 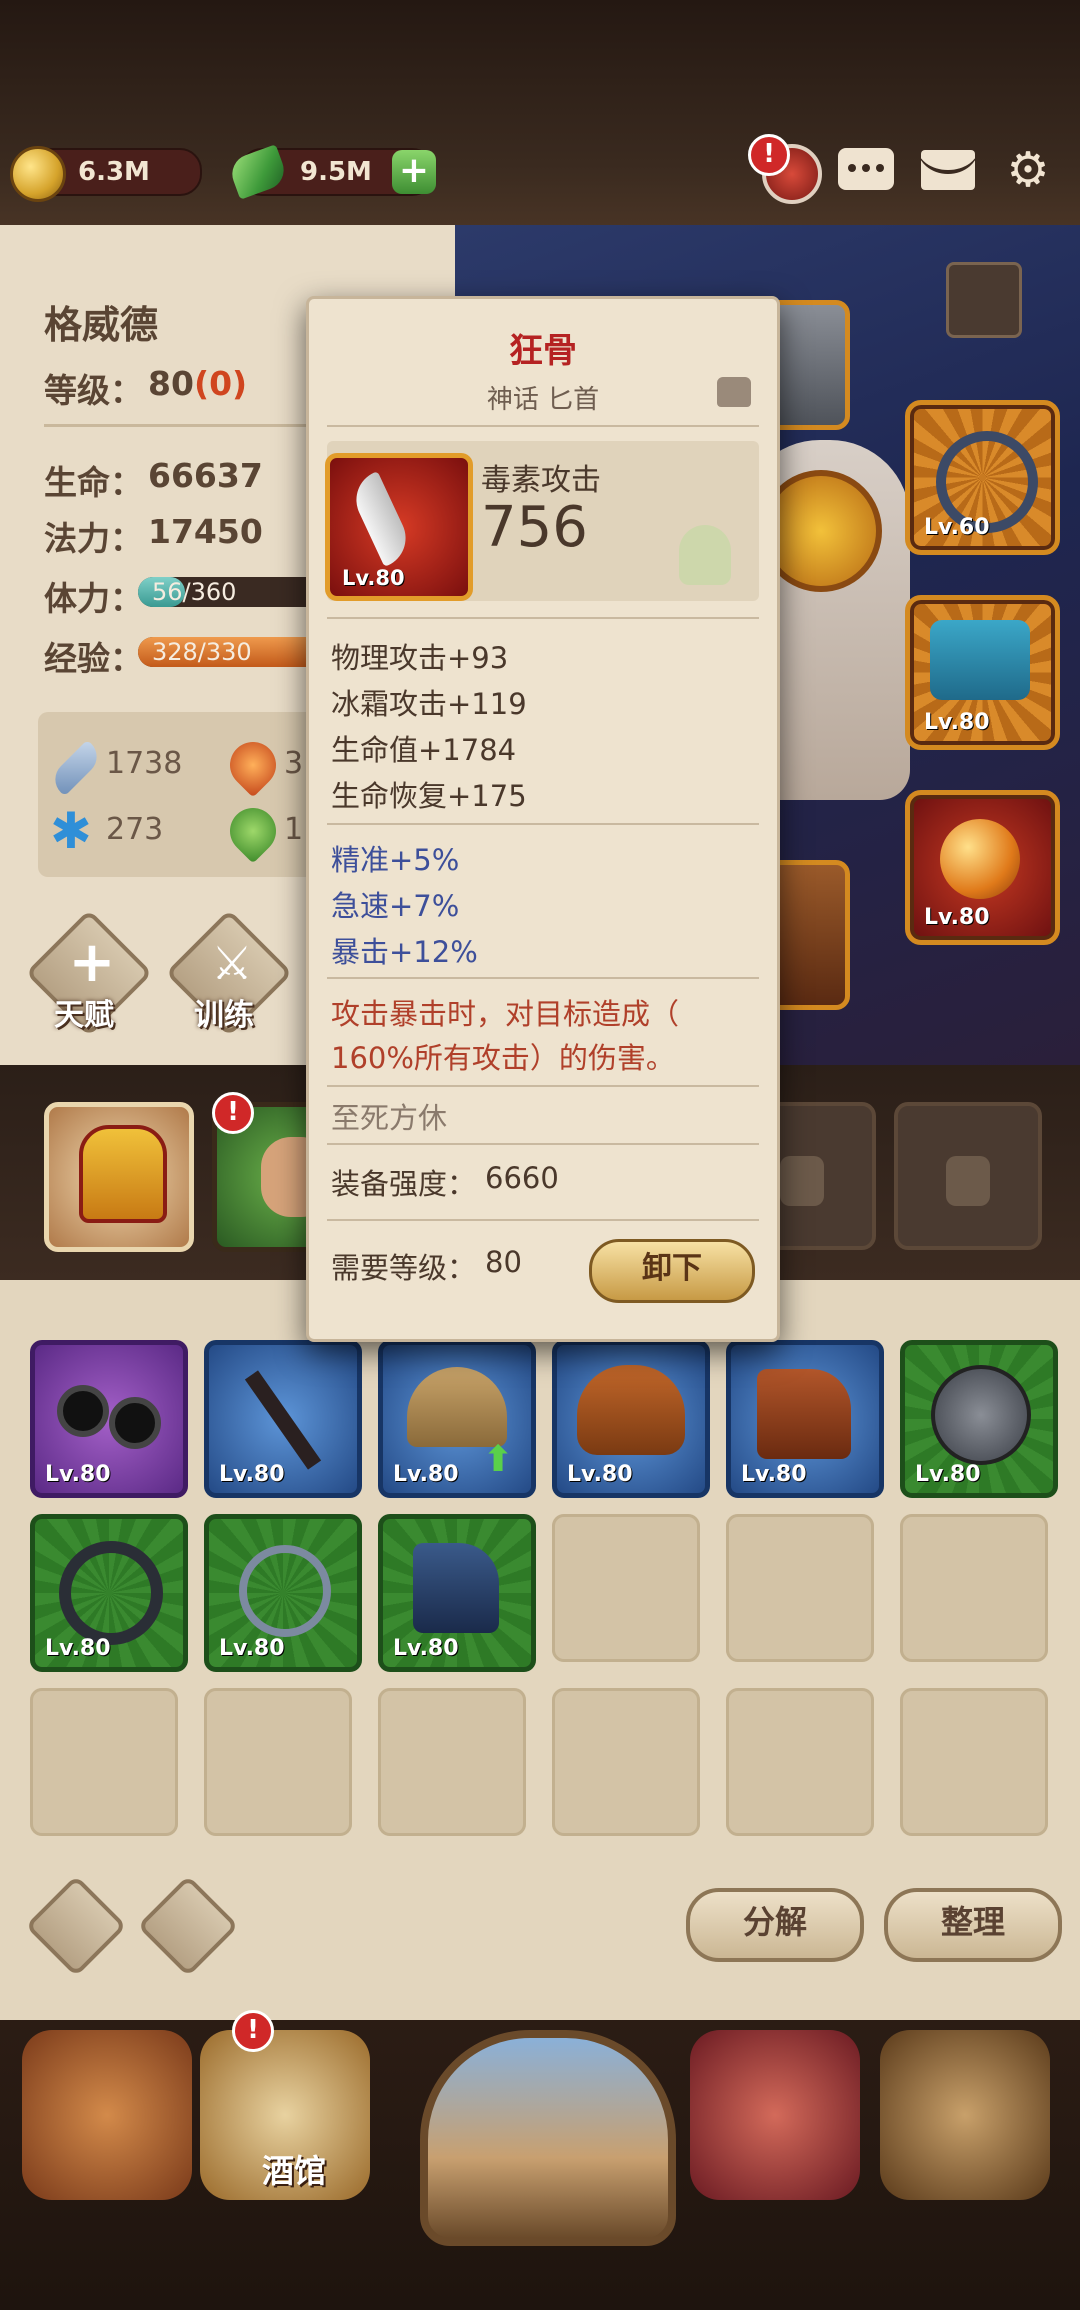 I want to click on level-value: 80, so click(x=171, y=383).